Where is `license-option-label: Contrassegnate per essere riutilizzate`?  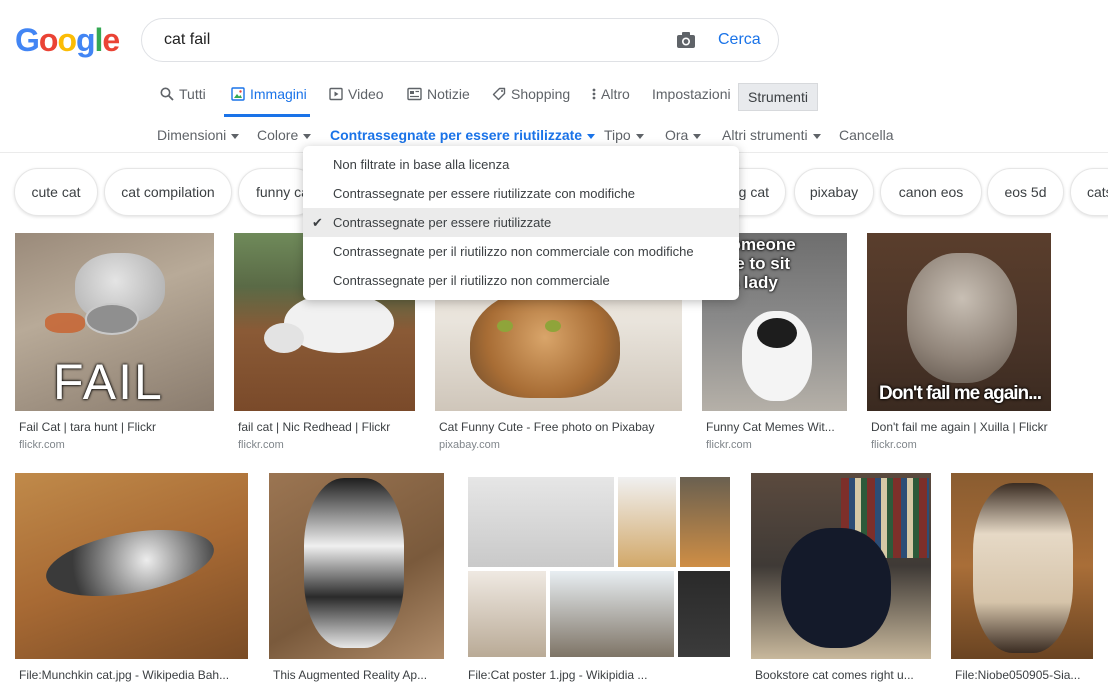 license-option-label: Contrassegnate per essere riutilizzate is located at coordinates (442, 222).